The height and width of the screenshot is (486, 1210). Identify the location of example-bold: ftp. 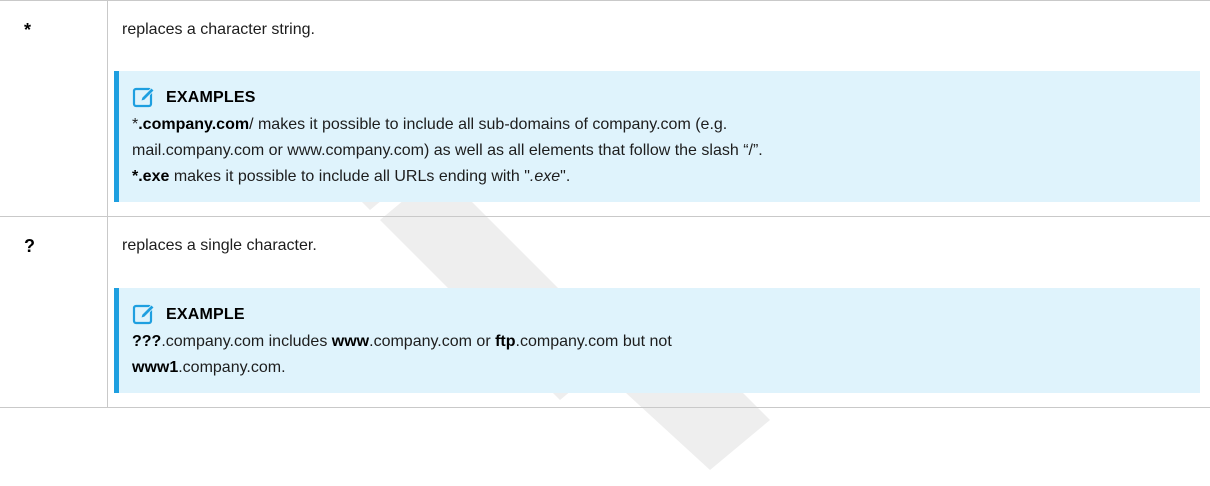
(505, 341).